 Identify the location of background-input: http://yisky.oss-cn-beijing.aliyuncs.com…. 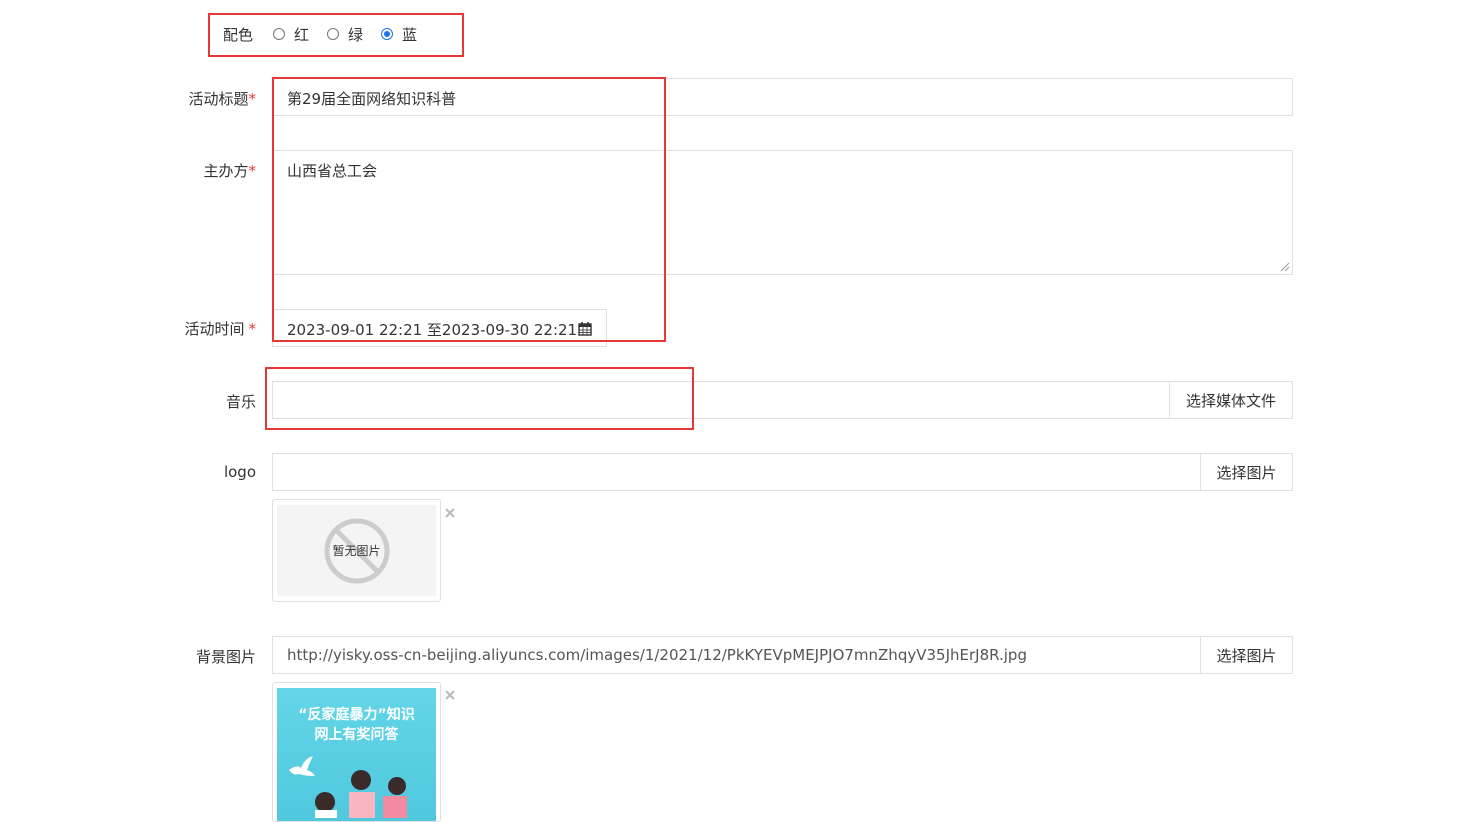
(736, 655).